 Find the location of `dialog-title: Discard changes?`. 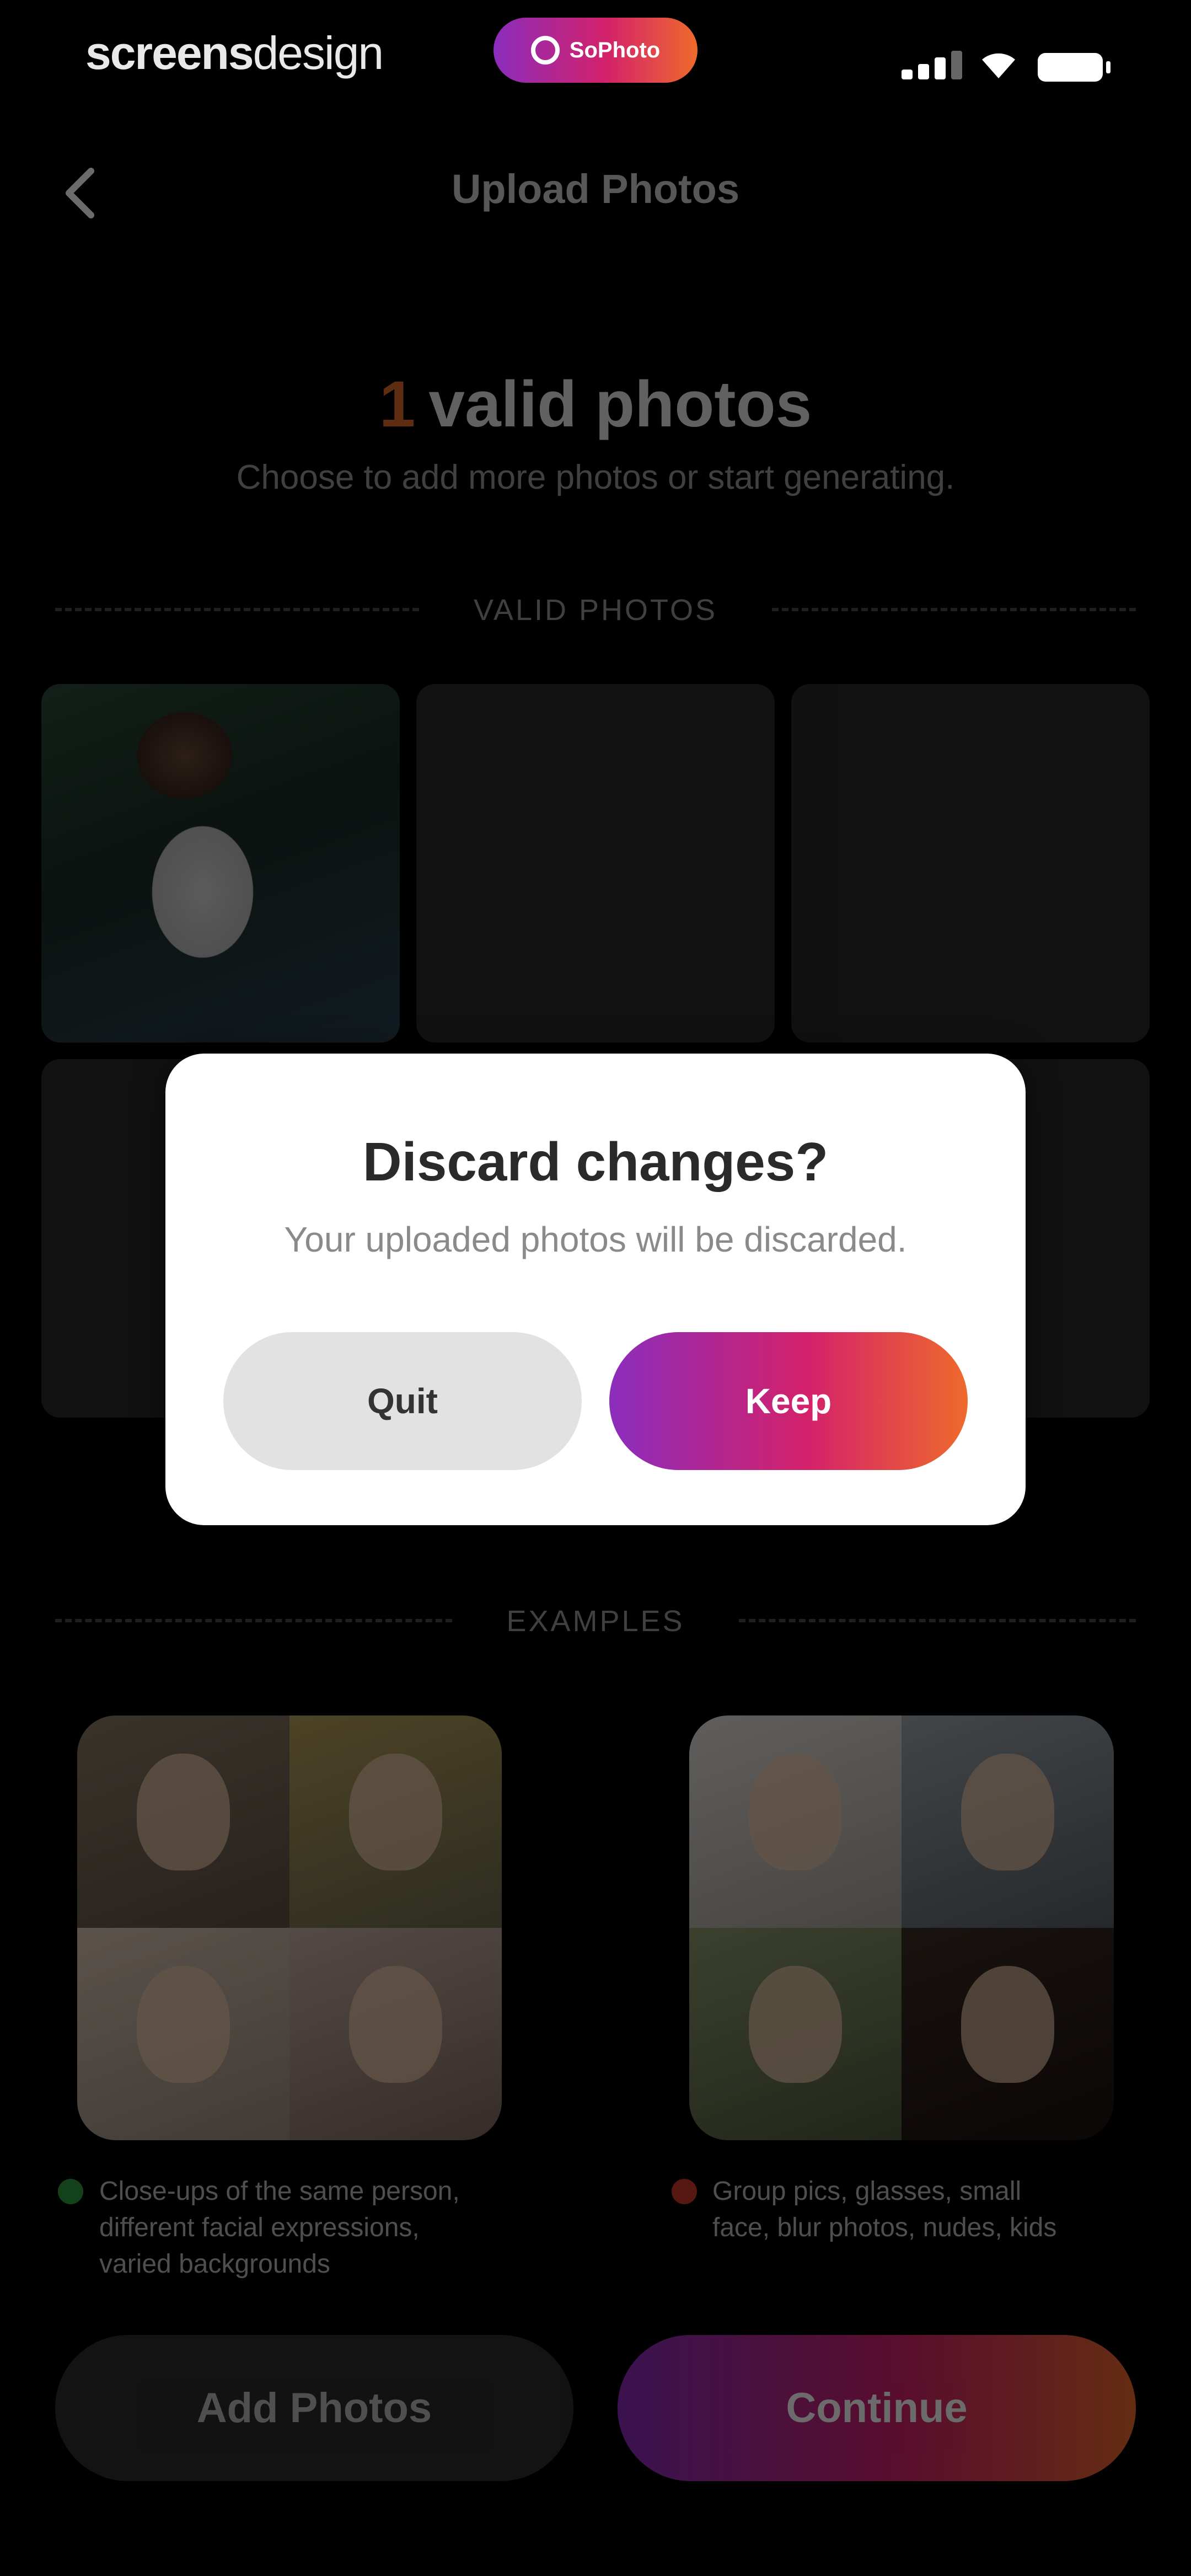

dialog-title: Discard changes? is located at coordinates (595, 1161).